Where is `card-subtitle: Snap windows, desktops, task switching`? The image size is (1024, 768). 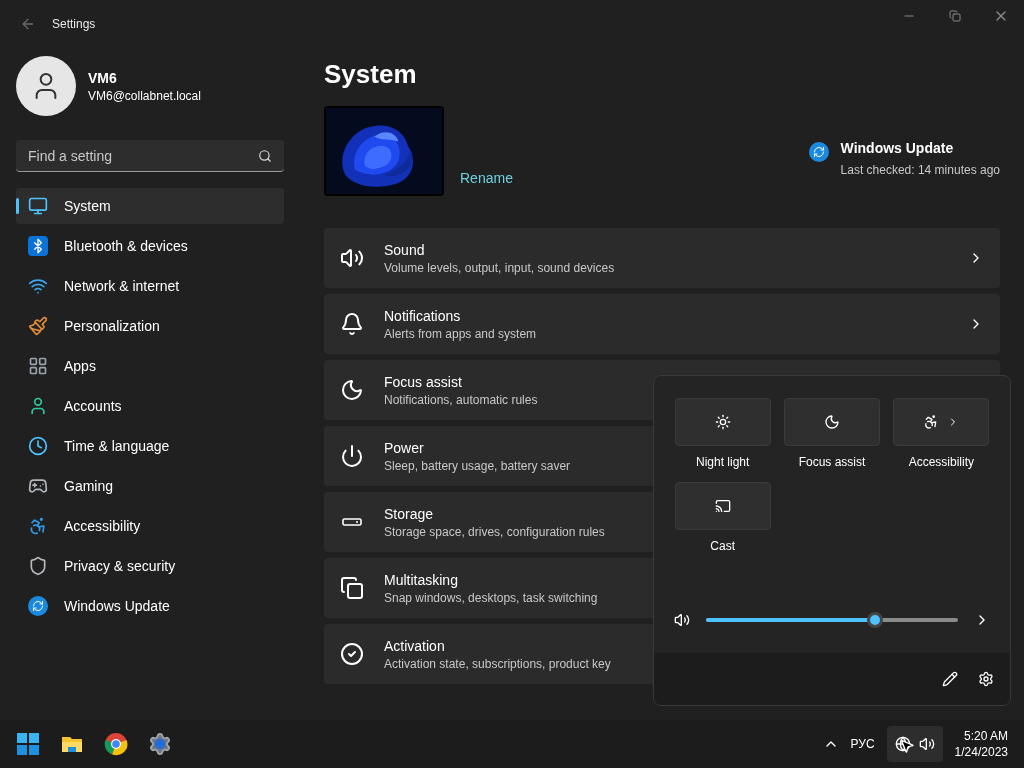
card-subtitle: Snap windows, desktops, task switching is located at coordinates (491, 598).